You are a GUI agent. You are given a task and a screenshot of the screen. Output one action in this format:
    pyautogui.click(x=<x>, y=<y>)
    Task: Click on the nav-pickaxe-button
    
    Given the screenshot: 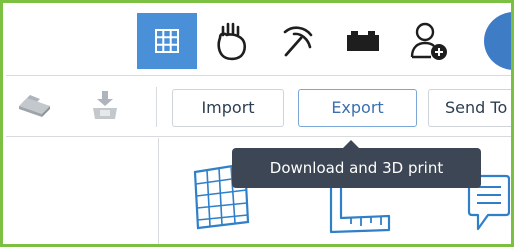 What is the action you would take?
    pyautogui.click(x=298, y=41)
    